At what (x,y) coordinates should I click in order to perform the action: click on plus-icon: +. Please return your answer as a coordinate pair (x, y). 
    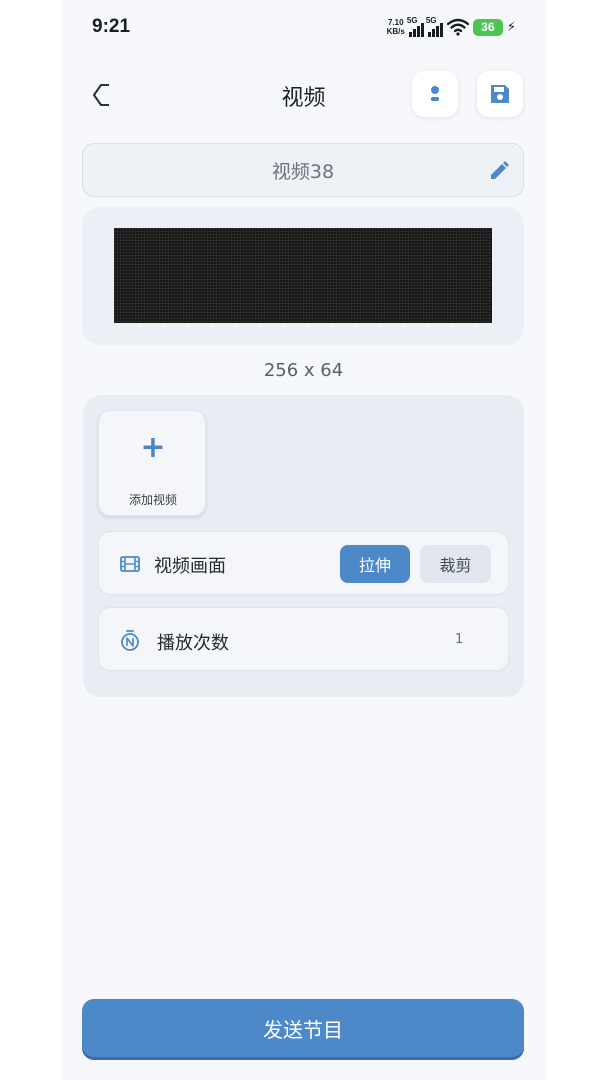
    Looking at the image, I should click on (153, 447).